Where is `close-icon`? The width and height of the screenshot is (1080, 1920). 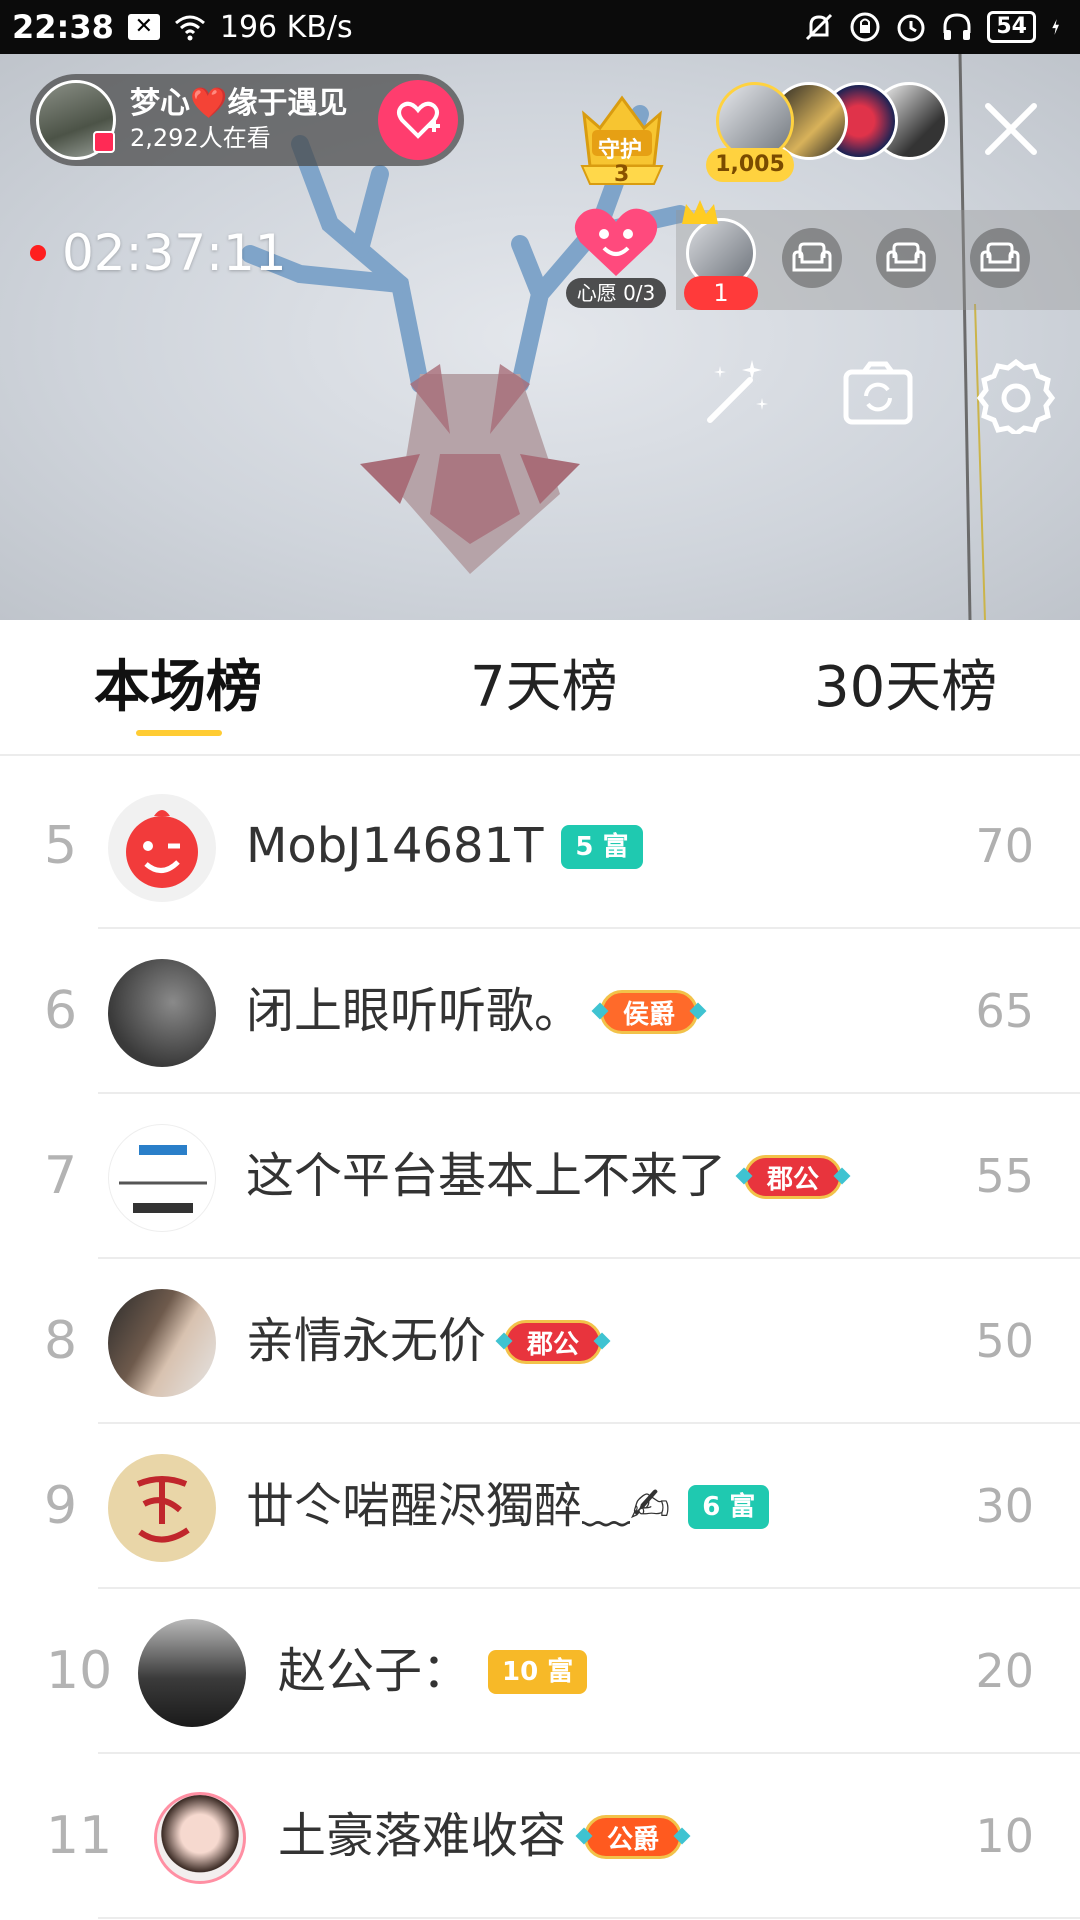 close-icon is located at coordinates (1011, 129).